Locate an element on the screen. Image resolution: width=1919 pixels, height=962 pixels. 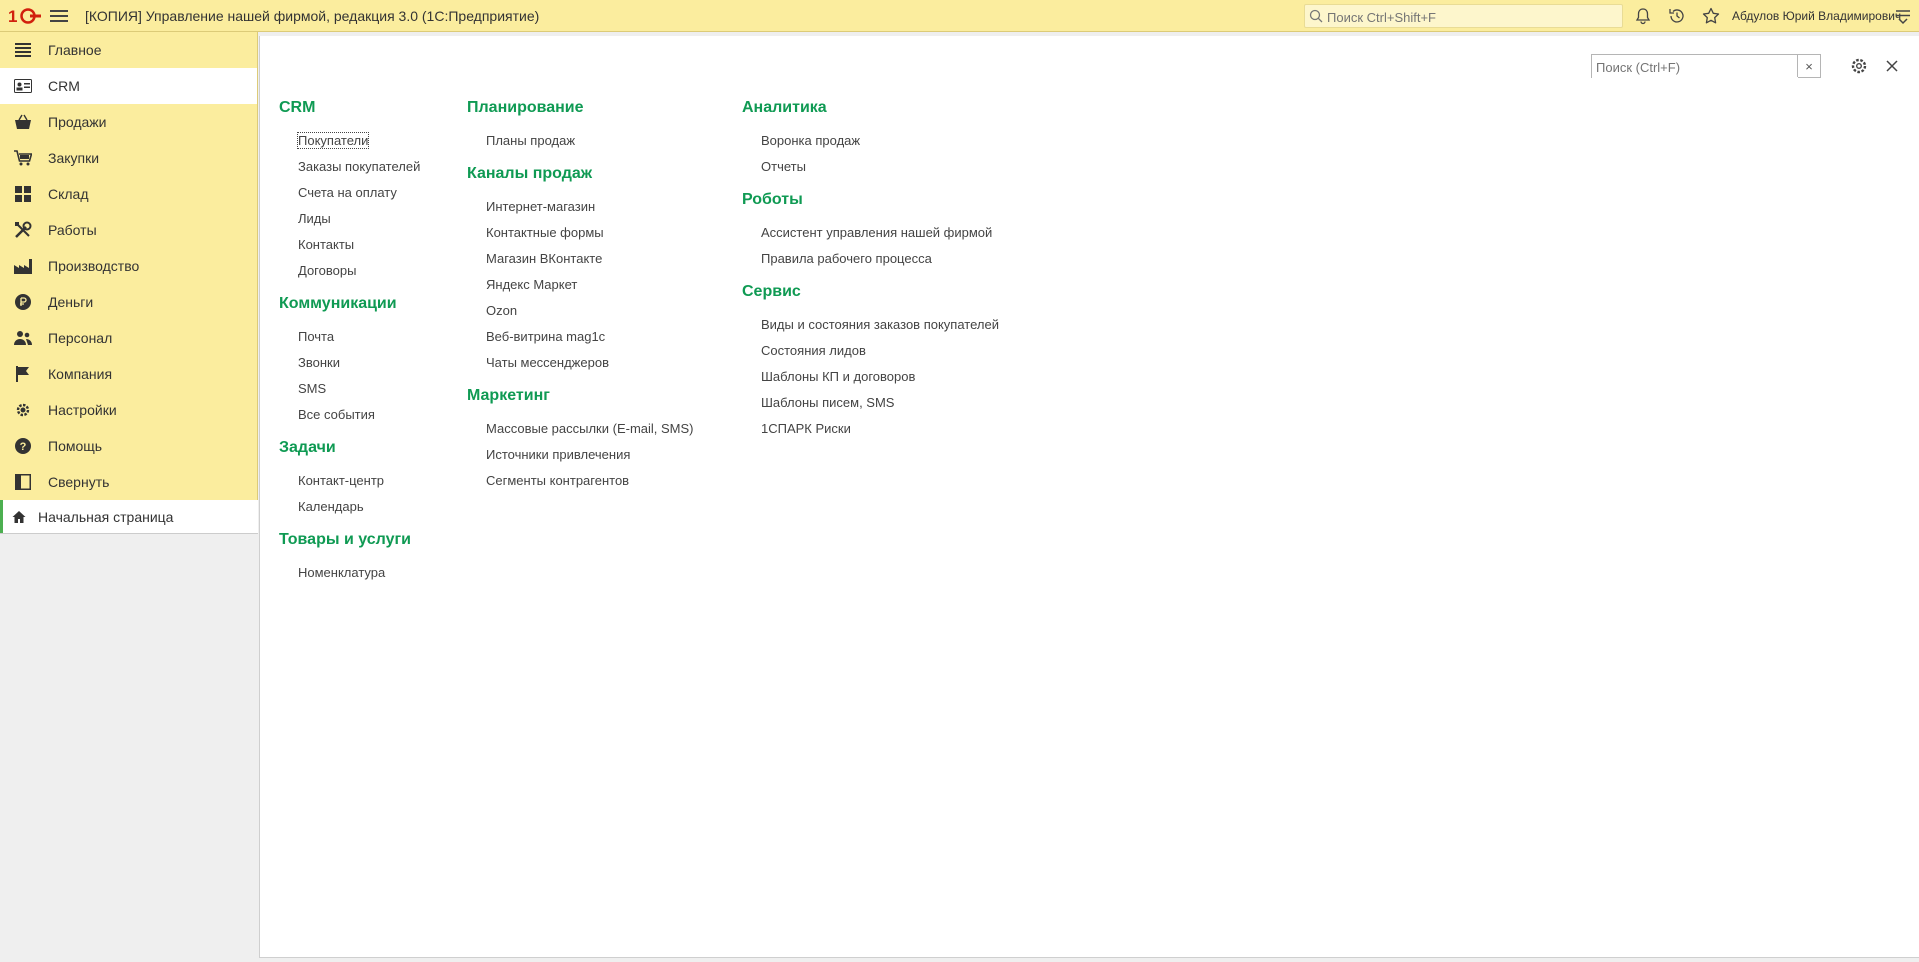
help-icon: ? is located at coordinates (23, 446).